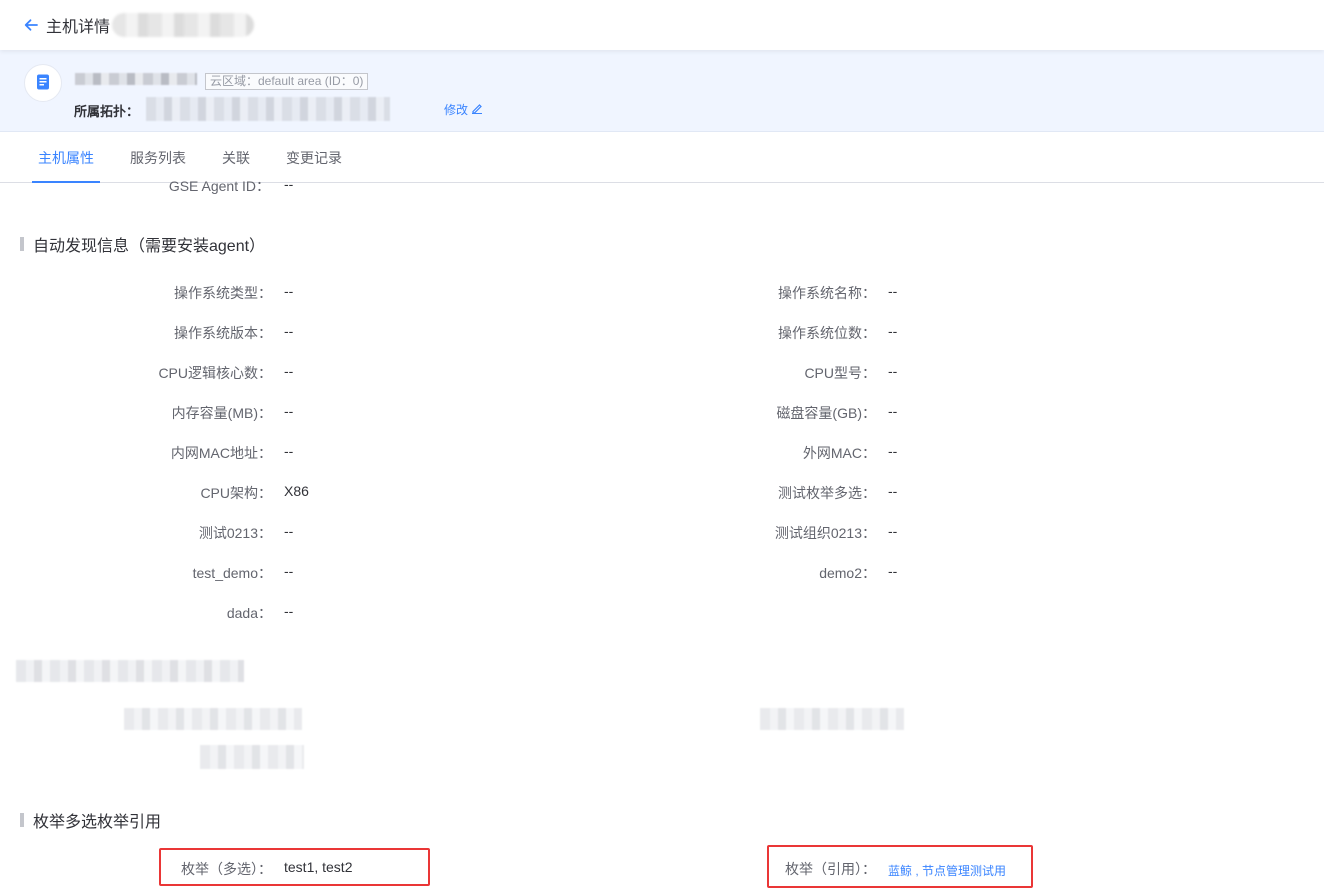 This screenshot has height=892, width=1324. Describe the element at coordinates (830, 869) in the screenshot. I see `field-label: 枚举（引用）：` at that location.